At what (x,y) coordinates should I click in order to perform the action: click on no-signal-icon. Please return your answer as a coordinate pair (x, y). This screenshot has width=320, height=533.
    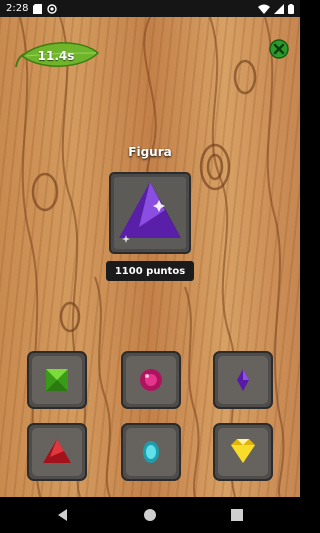
    Looking at the image, I should click on (52, 8).